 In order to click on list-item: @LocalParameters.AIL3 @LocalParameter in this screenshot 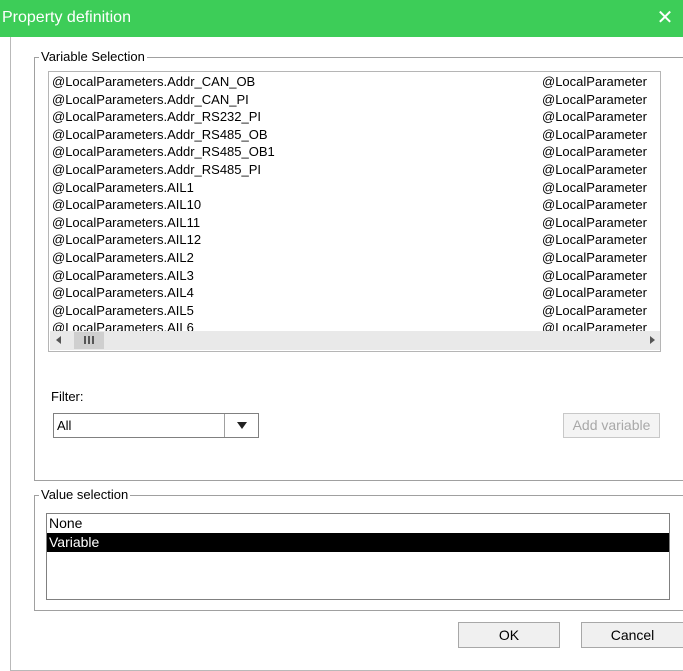, I will do `click(355, 276)`.